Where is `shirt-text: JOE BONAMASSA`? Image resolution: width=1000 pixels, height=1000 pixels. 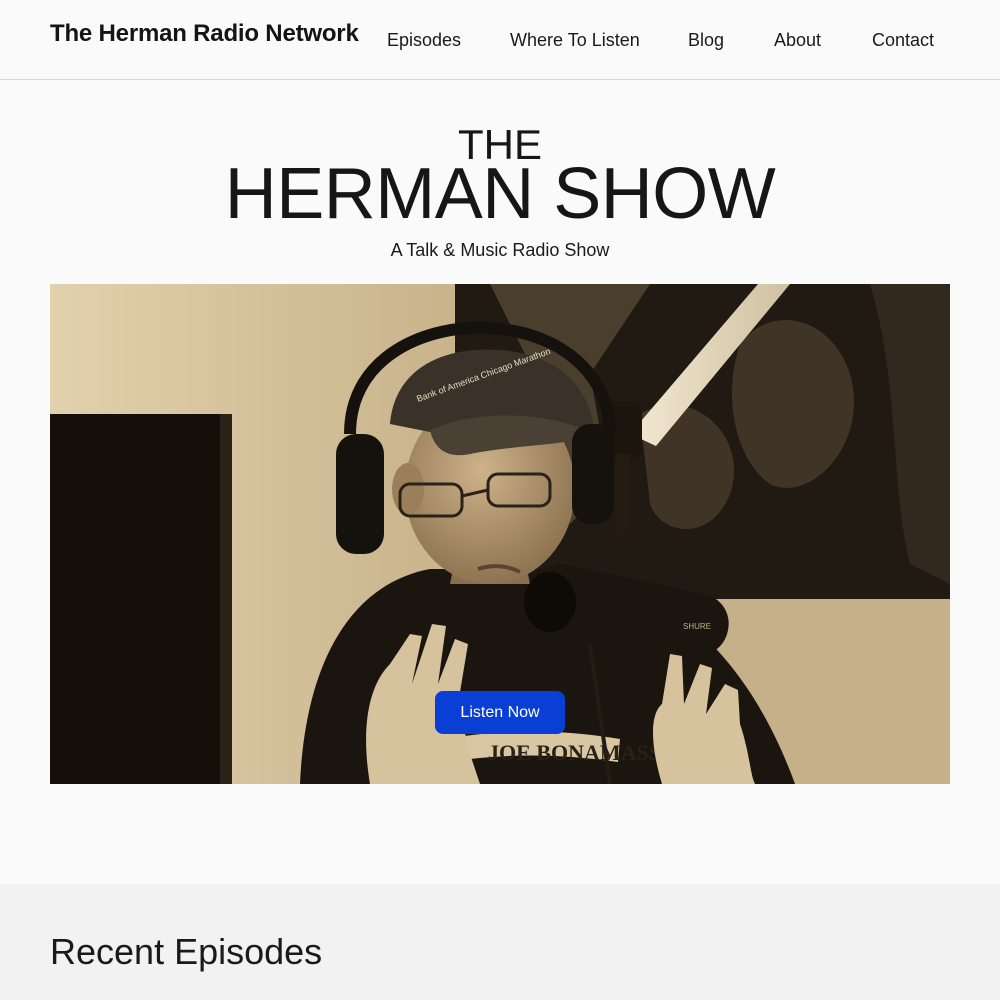
shirt-text: JOE BONAMASSA is located at coordinates (582, 752).